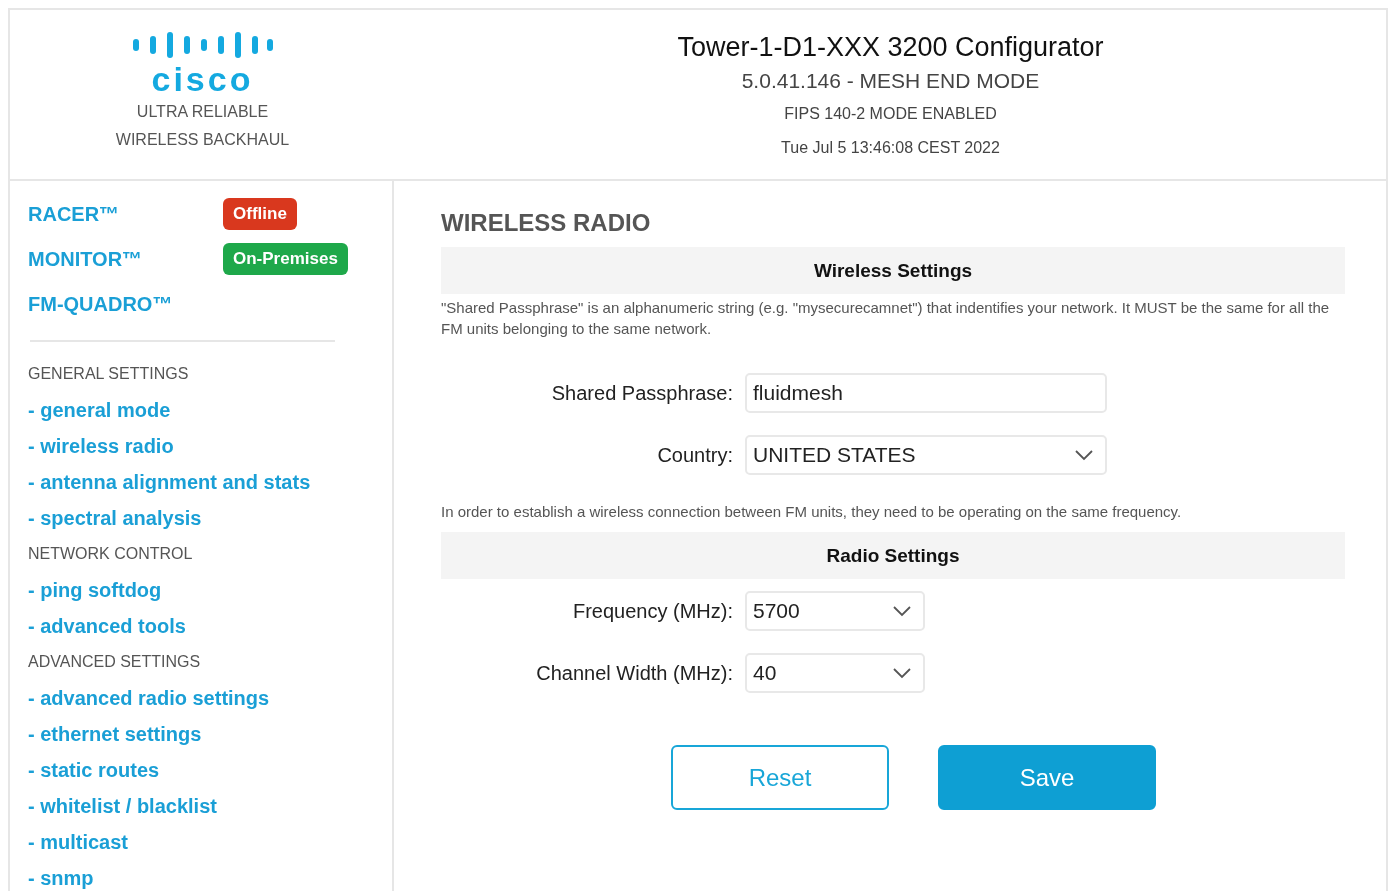  What do you see at coordinates (107, 626) in the screenshot?
I see `nav-link: - advanced tools` at bounding box center [107, 626].